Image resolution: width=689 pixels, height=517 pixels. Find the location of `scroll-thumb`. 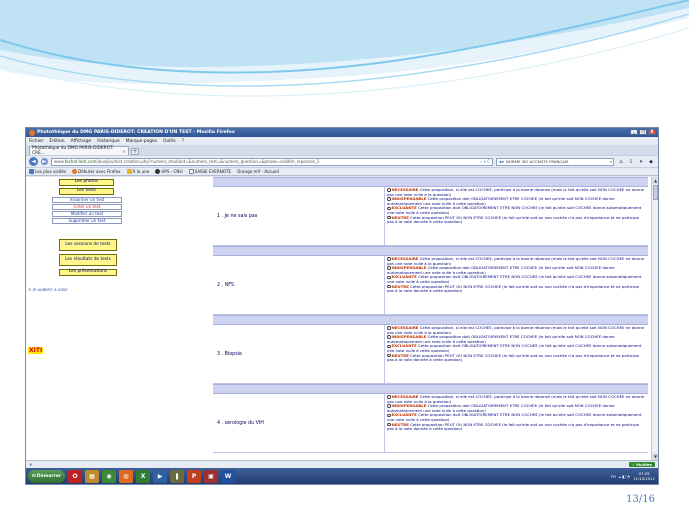

scroll-thumb is located at coordinates (655, 192).